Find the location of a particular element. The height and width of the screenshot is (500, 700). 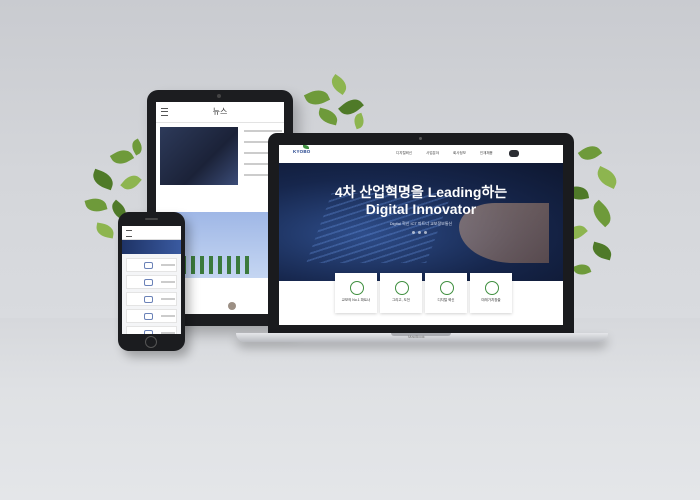

bulb-icon is located at coordinates (492, 288).